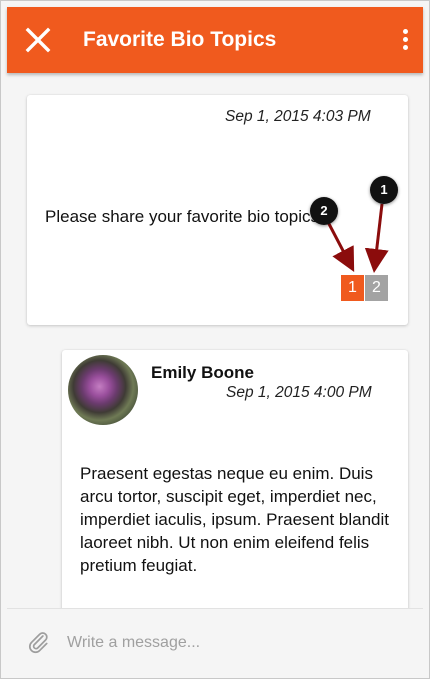 Image resolution: width=430 pixels, height=679 pixels. Describe the element at coordinates (299, 392) in the screenshot. I see `reply-timestamp: Sep 1, 2015 4:00 PM` at that location.